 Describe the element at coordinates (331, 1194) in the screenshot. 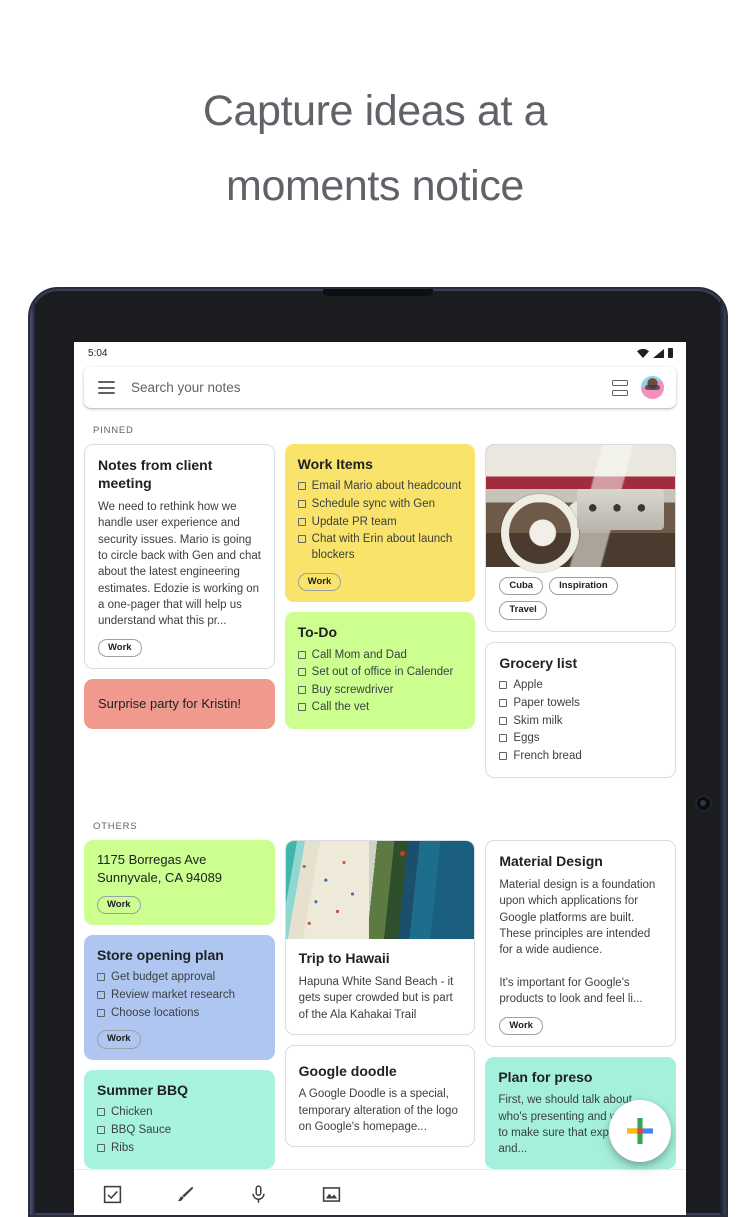

I see `image-icon` at that location.